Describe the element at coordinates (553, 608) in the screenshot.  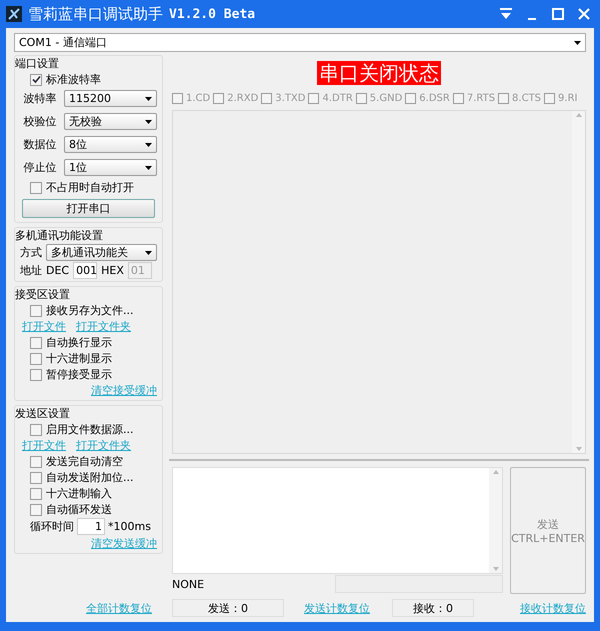
I see `link: 接收计数复位` at that location.